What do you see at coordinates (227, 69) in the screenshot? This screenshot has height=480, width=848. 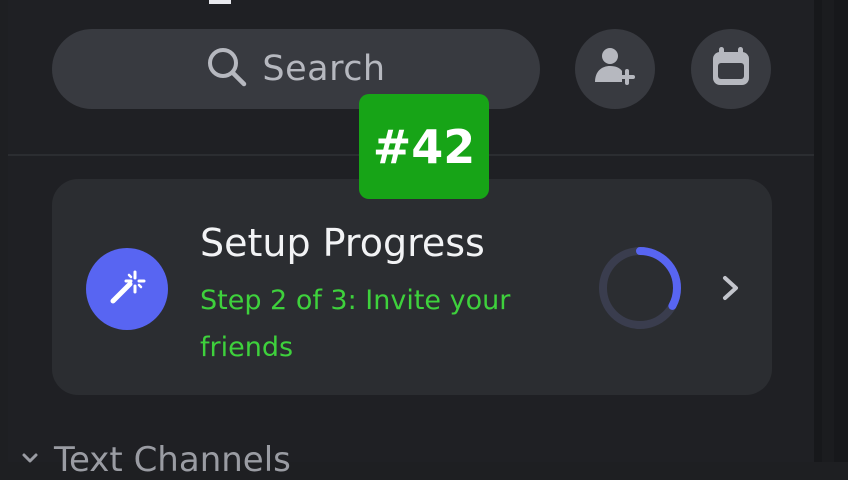 I see `search-icon` at bounding box center [227, 69].